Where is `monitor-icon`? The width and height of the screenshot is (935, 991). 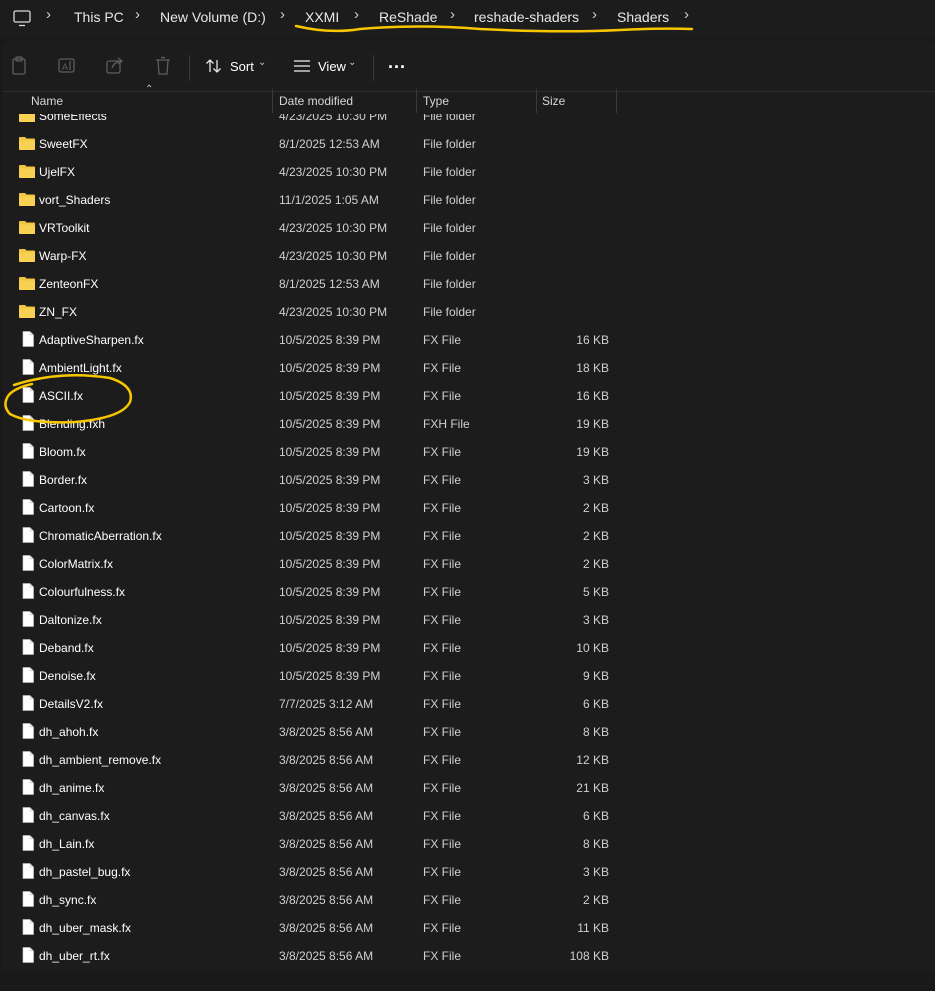
monitor-icon is located at coordinates (22, 18).